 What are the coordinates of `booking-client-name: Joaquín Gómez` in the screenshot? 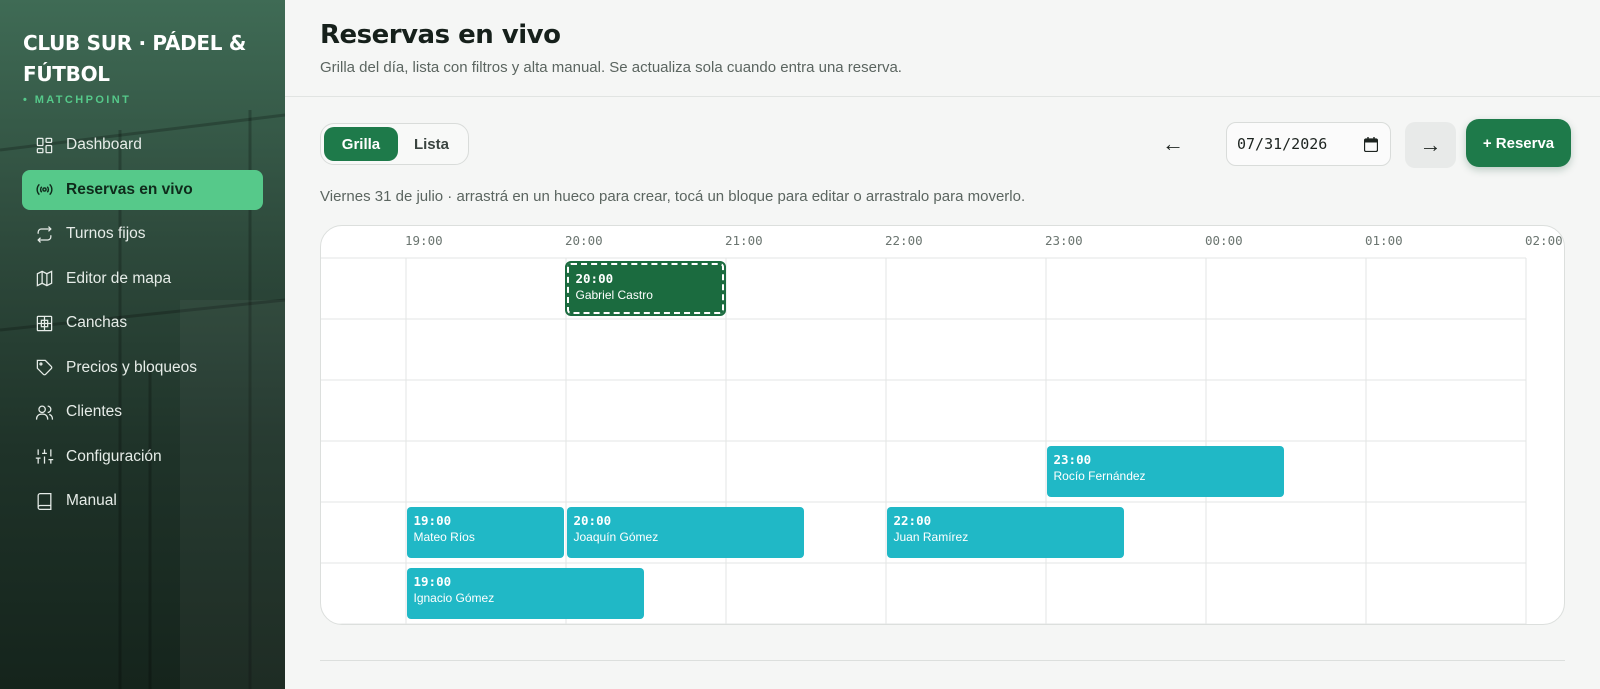 It's located at (616, 537).